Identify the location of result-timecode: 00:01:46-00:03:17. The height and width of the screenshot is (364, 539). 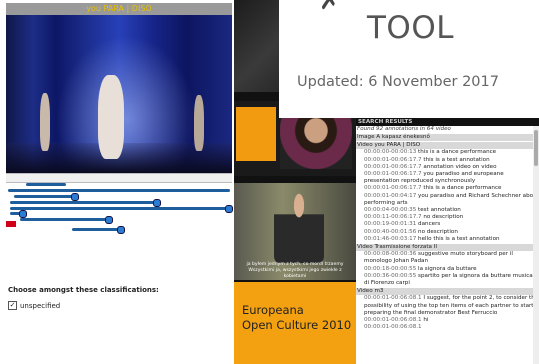
(390, 238).